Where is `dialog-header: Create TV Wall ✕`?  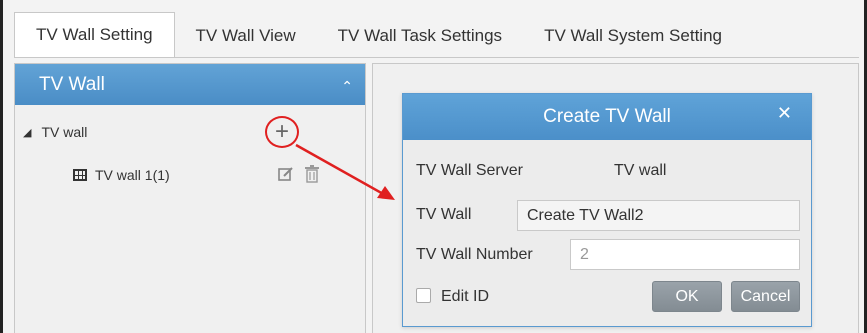
dialog-header: Create TV Wall ✕ is located at coordinates (607, 117).